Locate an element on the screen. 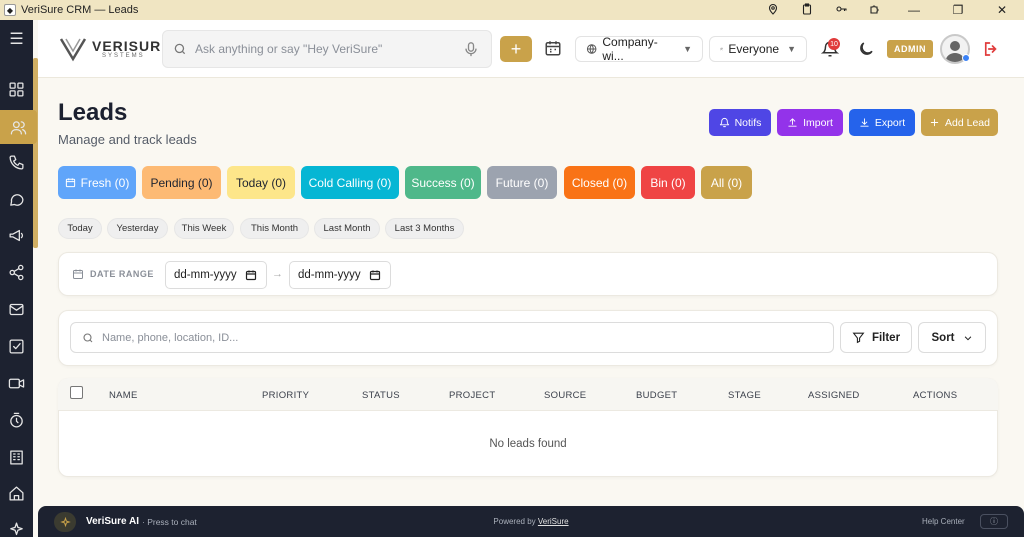  column-header-assigned: ASSIGNED is located at coordinates (834, 395).